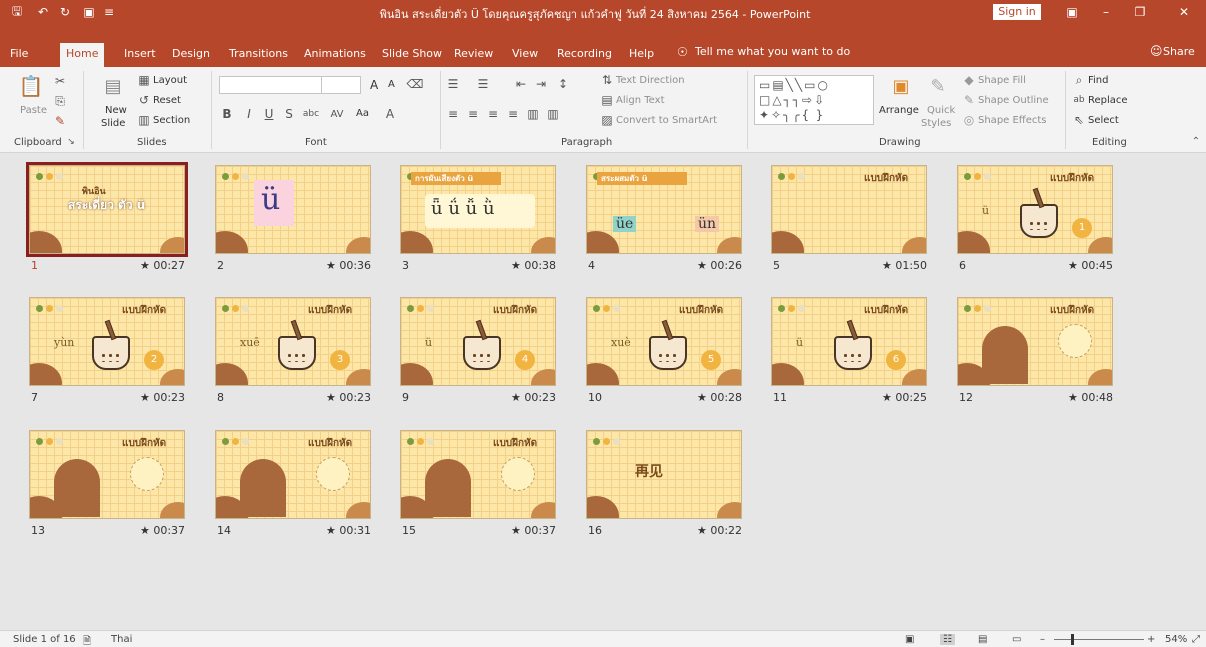 Image resolution: width=1206 pixels, height=647 pixels. What do you see at coordinates (17, 12) in the screenshot?
I see `save-icon: 🖫` at bounding box center [17, 12].